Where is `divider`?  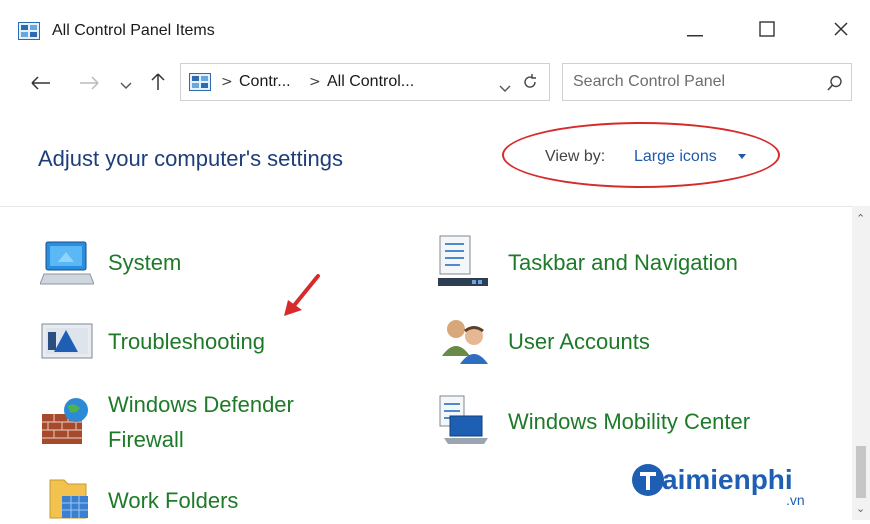 divider is located at coordinates (426, 206).